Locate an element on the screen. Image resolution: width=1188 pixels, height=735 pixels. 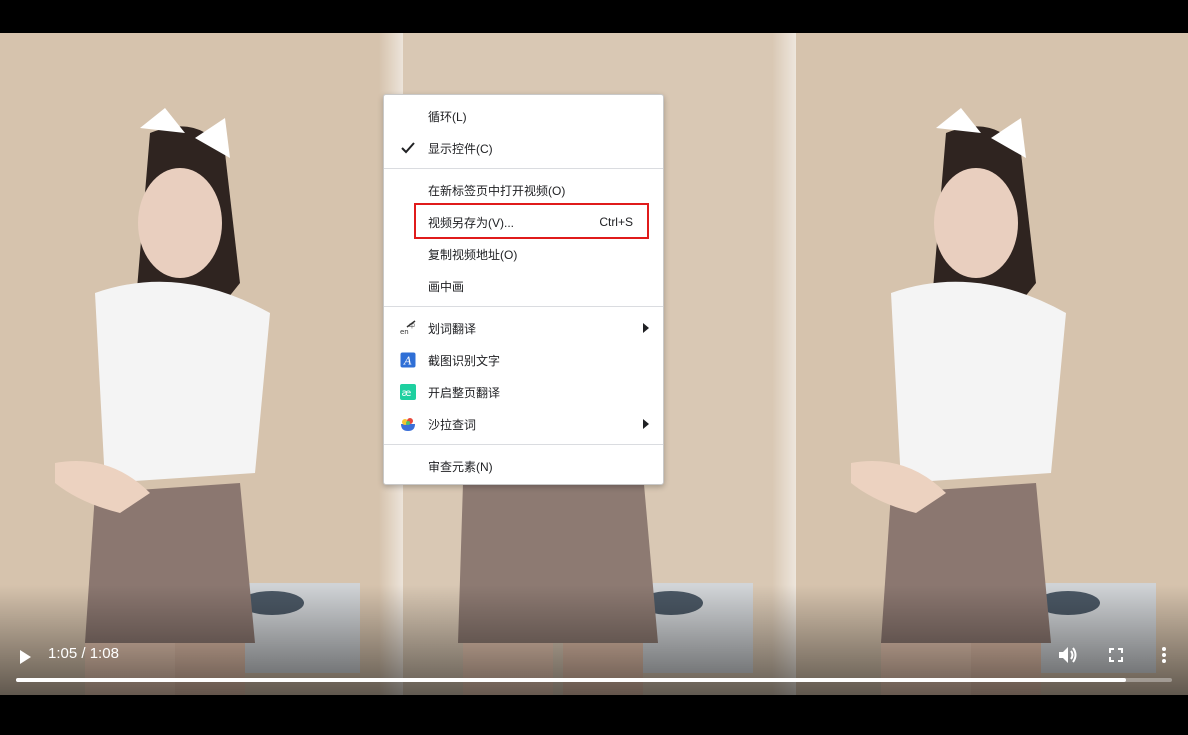
volume-icon is located at coordinates (1068, 655).